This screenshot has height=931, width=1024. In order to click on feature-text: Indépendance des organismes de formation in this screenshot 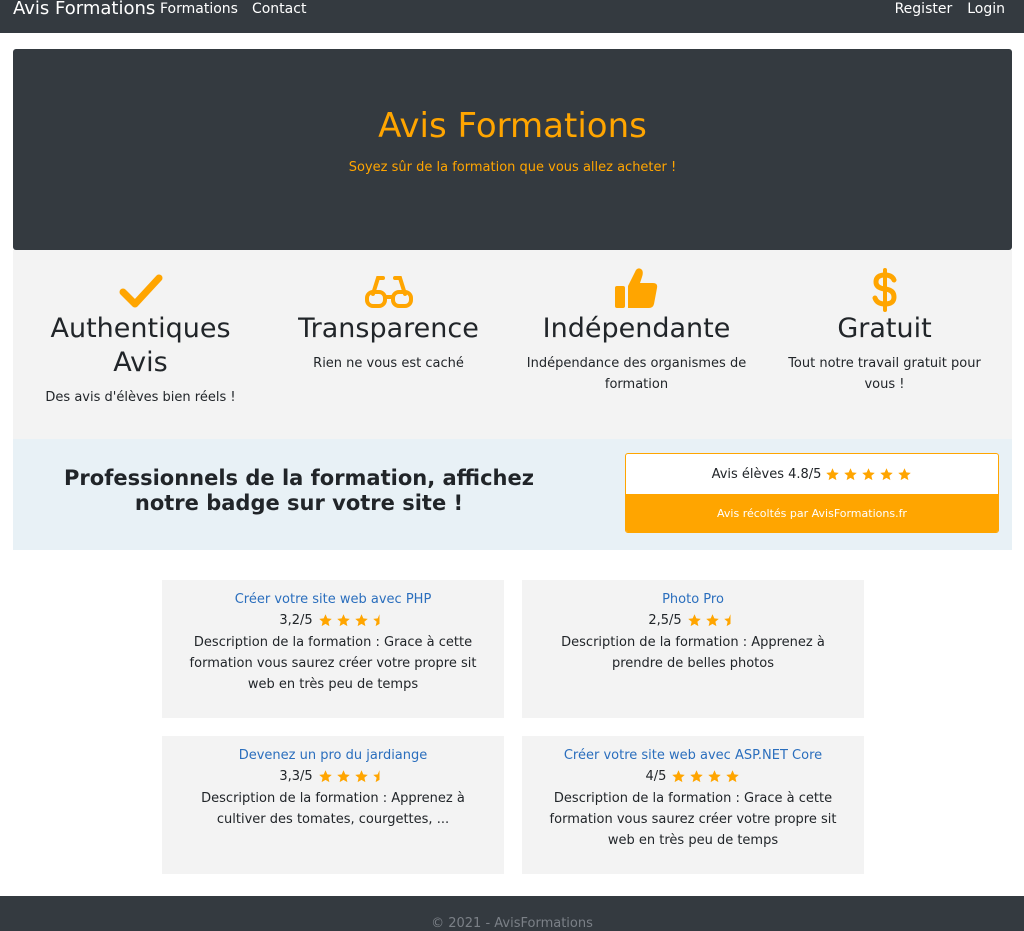, I will do `click(636, 374)`.